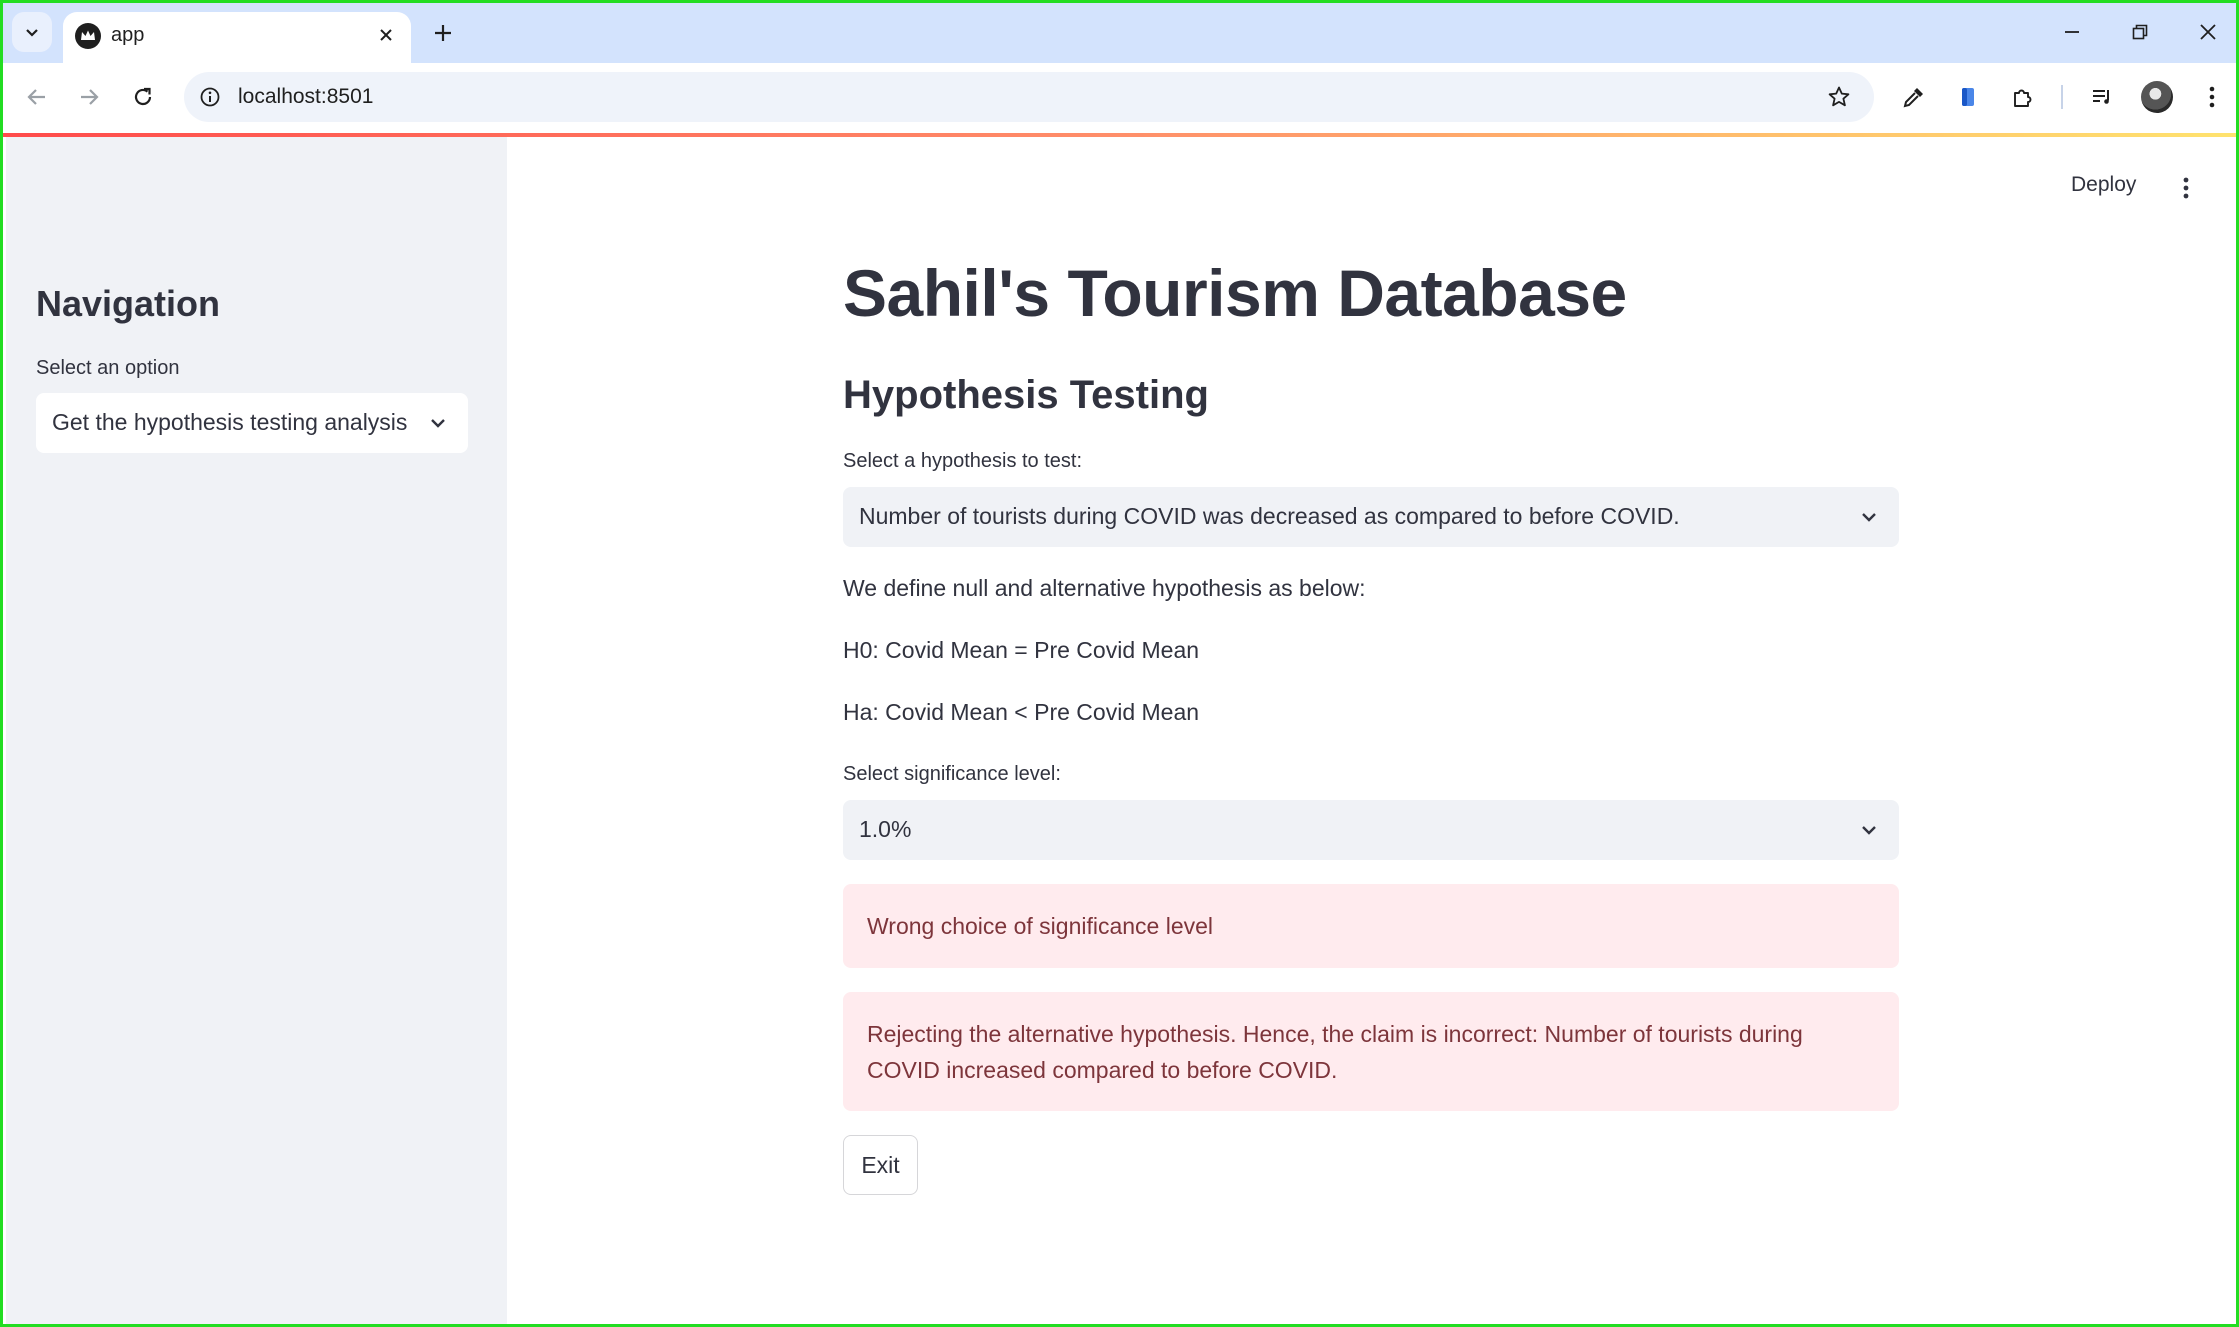  Describe the element at coordinates (952, 774) in the screenshot. I see `significance-select-label: Select significance level:` at that location.